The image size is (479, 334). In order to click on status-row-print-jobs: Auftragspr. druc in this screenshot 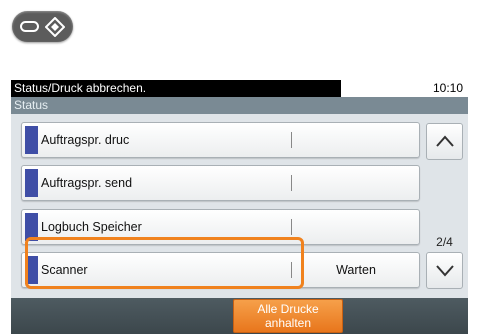, I will do `click(220, 140)`.